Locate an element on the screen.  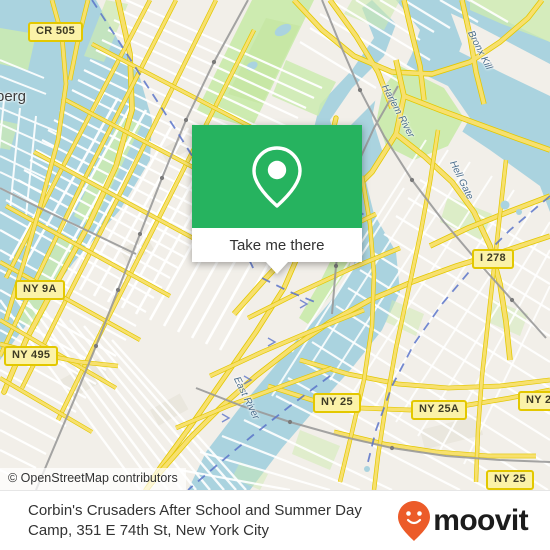
moovit-brand: moovit is located at coordinates (473, 521).